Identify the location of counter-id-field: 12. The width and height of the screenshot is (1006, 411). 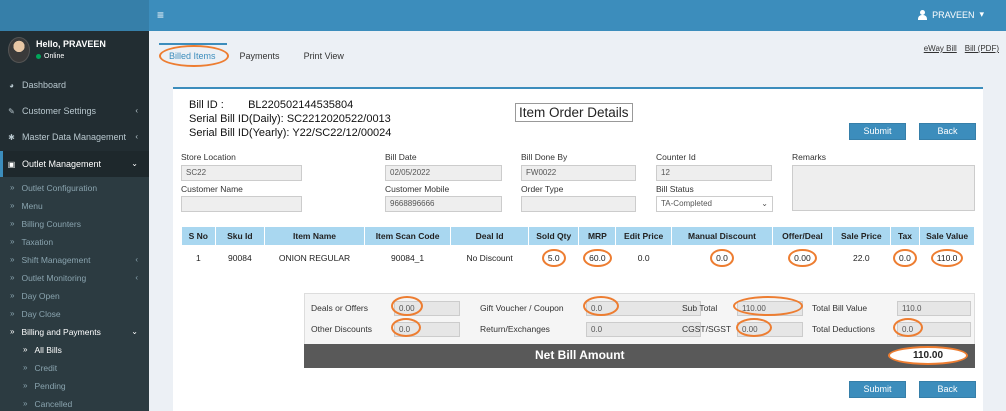
(714, 173).